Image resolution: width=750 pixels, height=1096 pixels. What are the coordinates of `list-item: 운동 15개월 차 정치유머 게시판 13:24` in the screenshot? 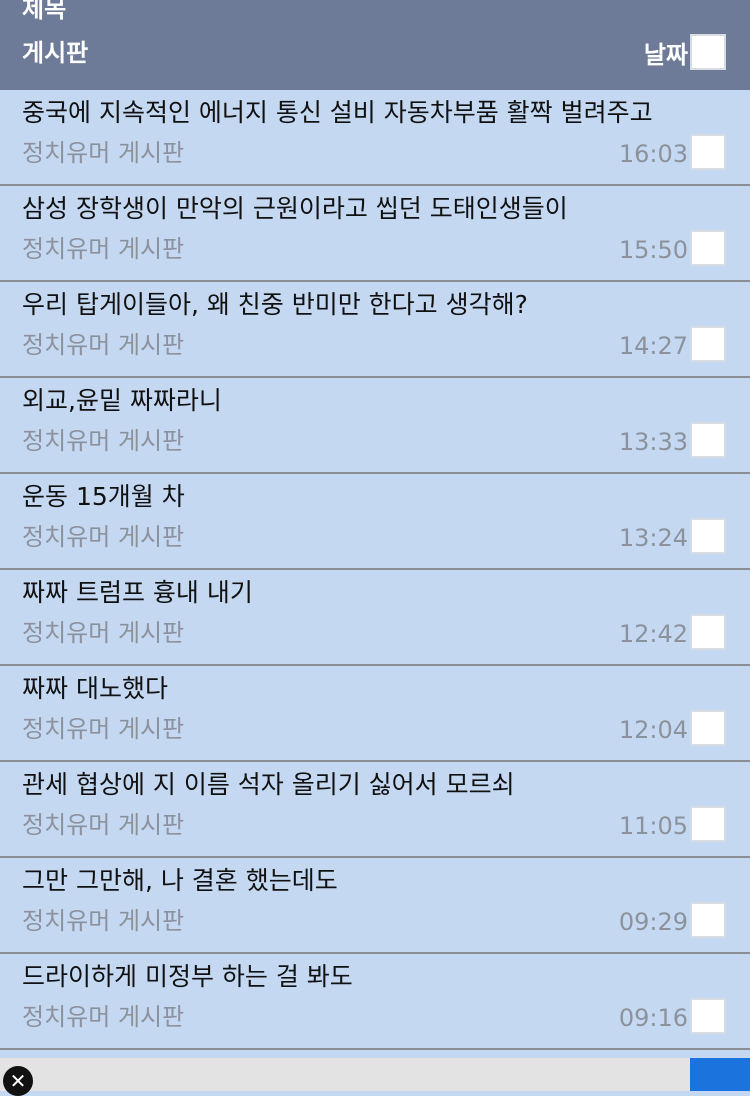 It's located at (375, 522).